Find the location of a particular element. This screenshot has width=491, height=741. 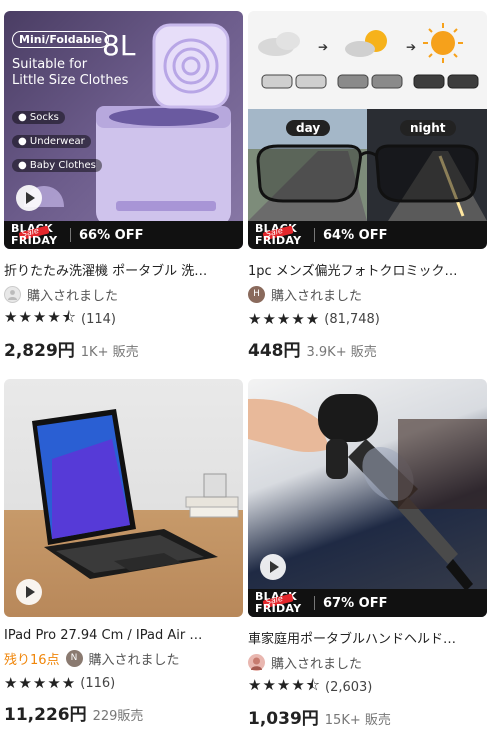

purchase-row: H 購入されました is located at coordinates (367, 294).